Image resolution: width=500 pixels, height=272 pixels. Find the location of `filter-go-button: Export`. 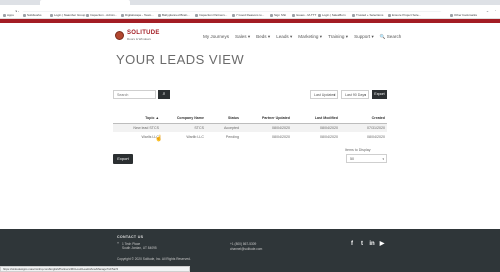

filter-go-button: Export is located at coordinates (379, 94).